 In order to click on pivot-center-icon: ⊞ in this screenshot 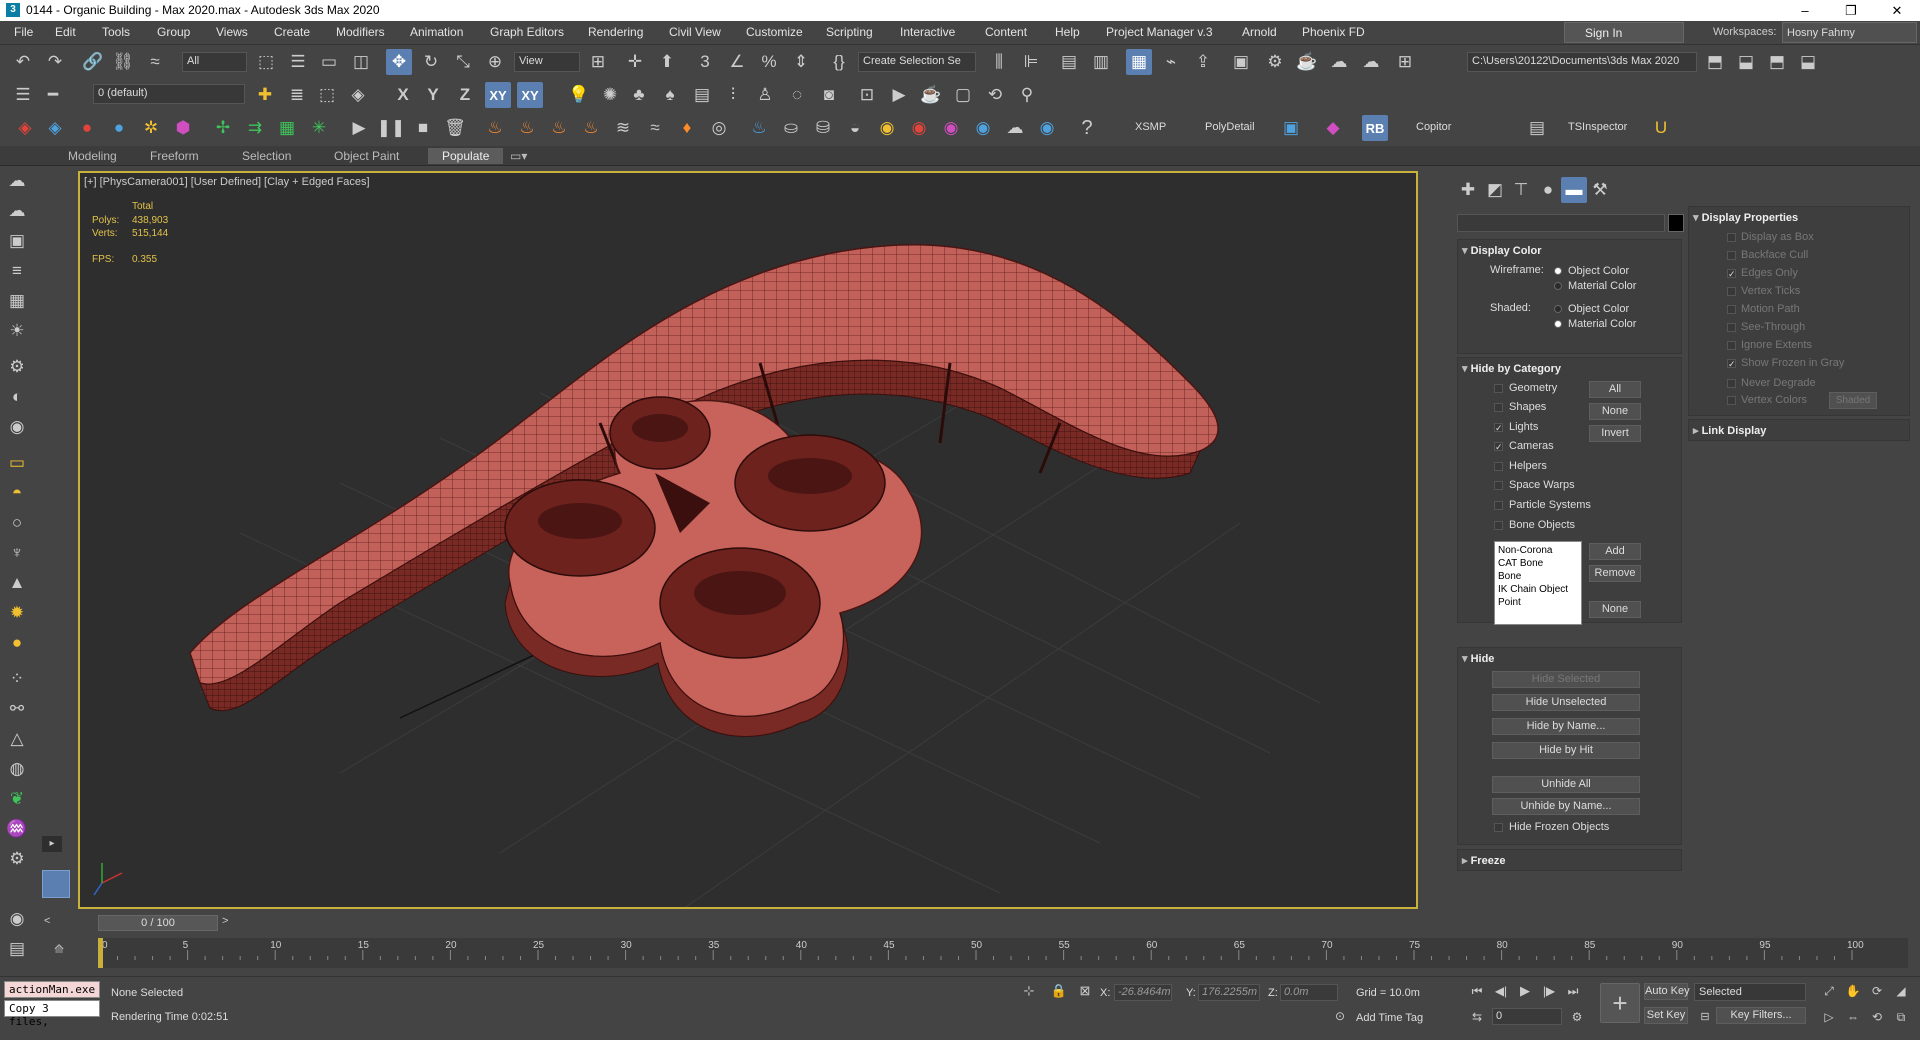, I will do `click(598, 62)`.